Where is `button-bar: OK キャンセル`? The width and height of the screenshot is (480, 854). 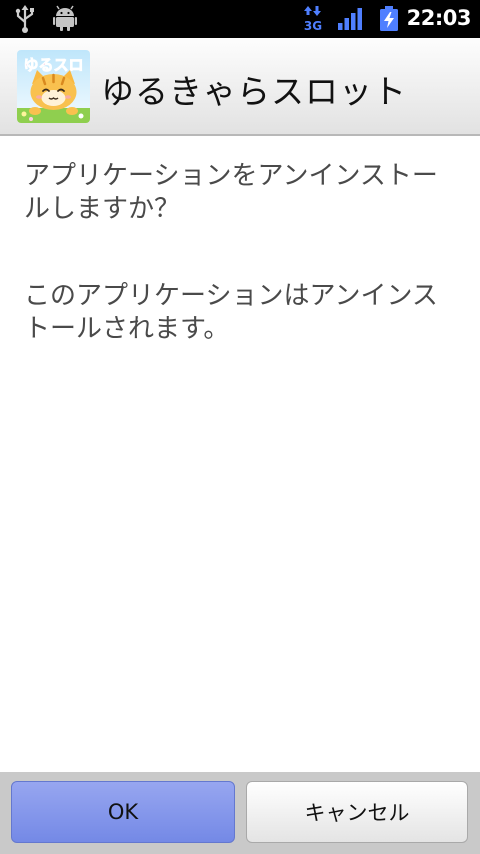 button-bar: OK キャンセル is located at coordinates (240, 813).